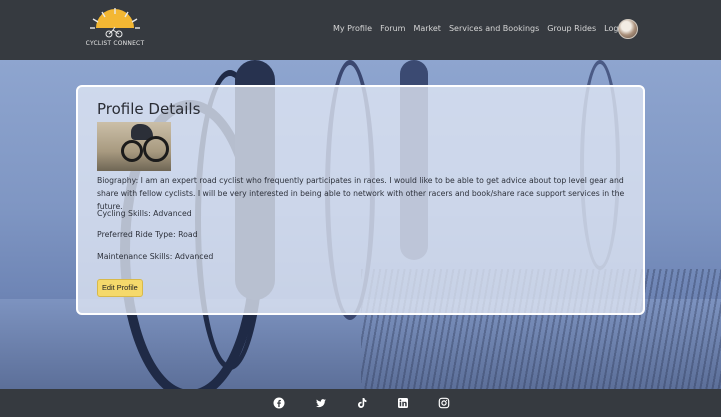 This screenshot has width=721, height=417. Describe the element at coordinates (494, 28) in the screenshot. I see `nav-services-and-bookings: Services and Bookings` at that location.